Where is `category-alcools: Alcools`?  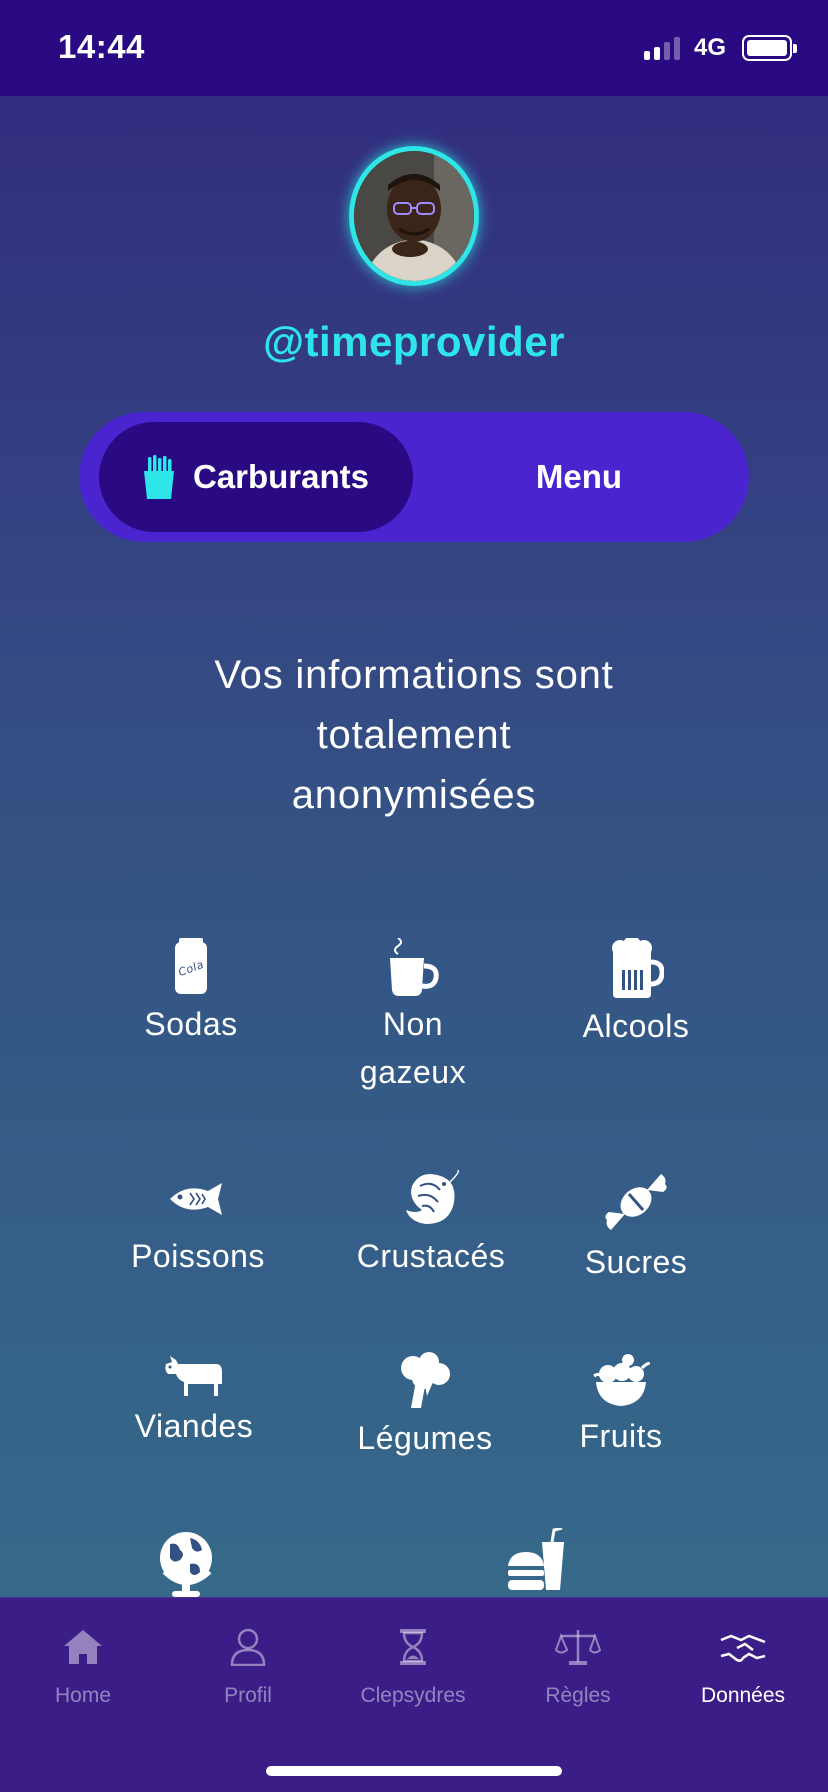
category-alcools: Alcools is located at coordinates (636, 994).